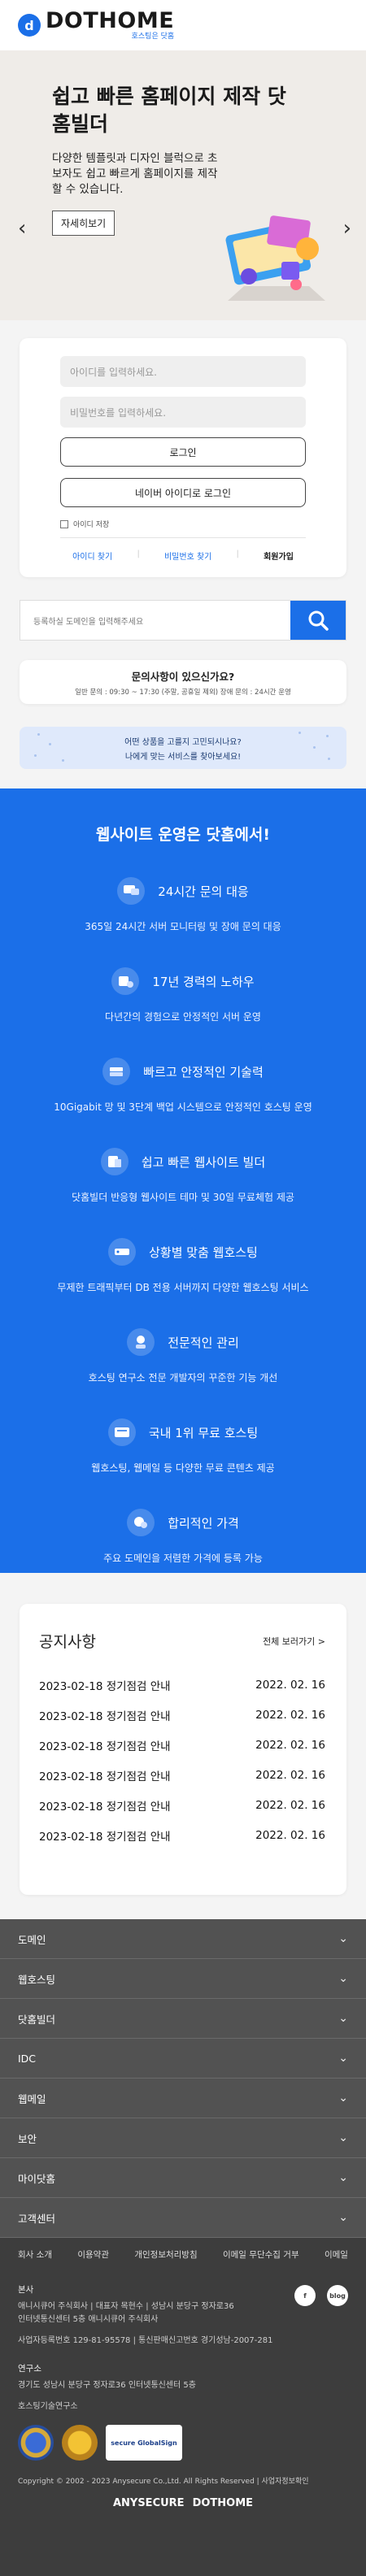 The height and width of the screenshot is (2576, 366). Describe the element at coordinates (93, 2254) in the screenshot. I see `footer-link: 이용약관` at that location.